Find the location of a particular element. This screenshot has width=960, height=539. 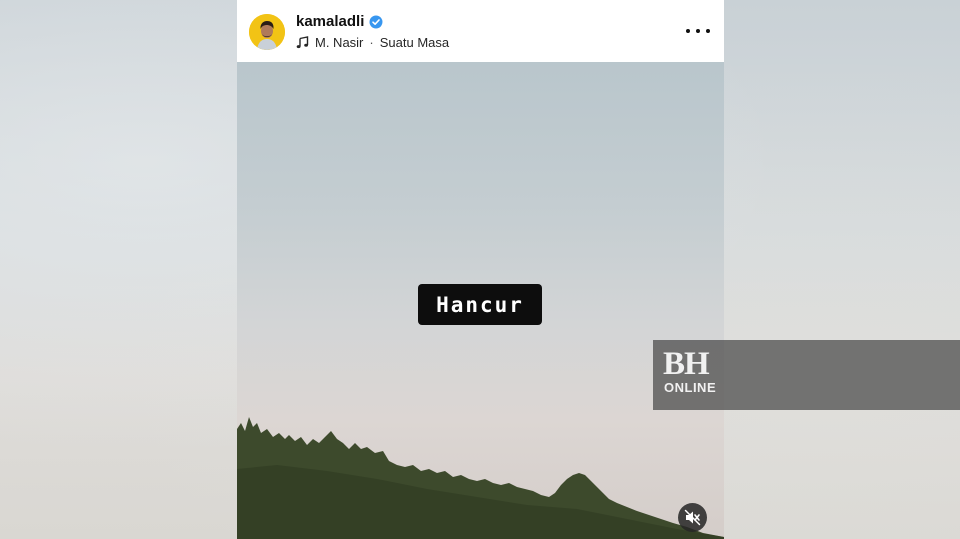

bh-online-watermark: BH ONLINE is located at coordinates (806, 375).